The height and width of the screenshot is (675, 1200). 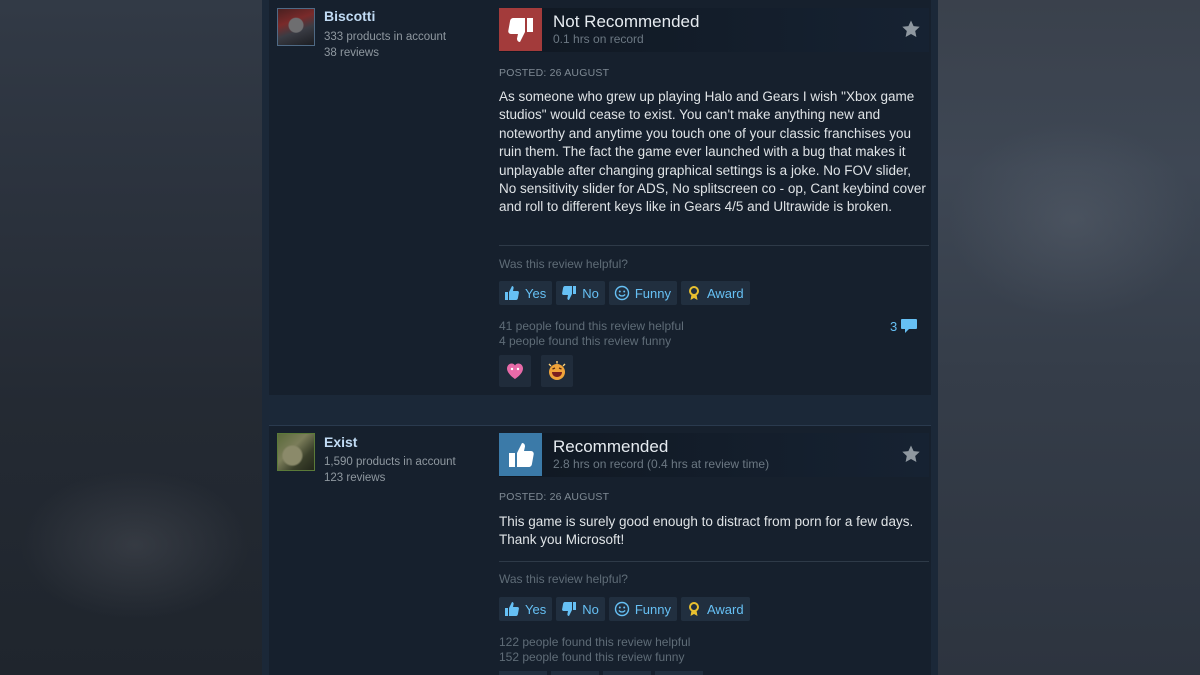 What do you see at coordinates (591, 326) in the screenshot?
I see `helpful-count: 41 people found this review helpful` at bounding box center [591, 326].